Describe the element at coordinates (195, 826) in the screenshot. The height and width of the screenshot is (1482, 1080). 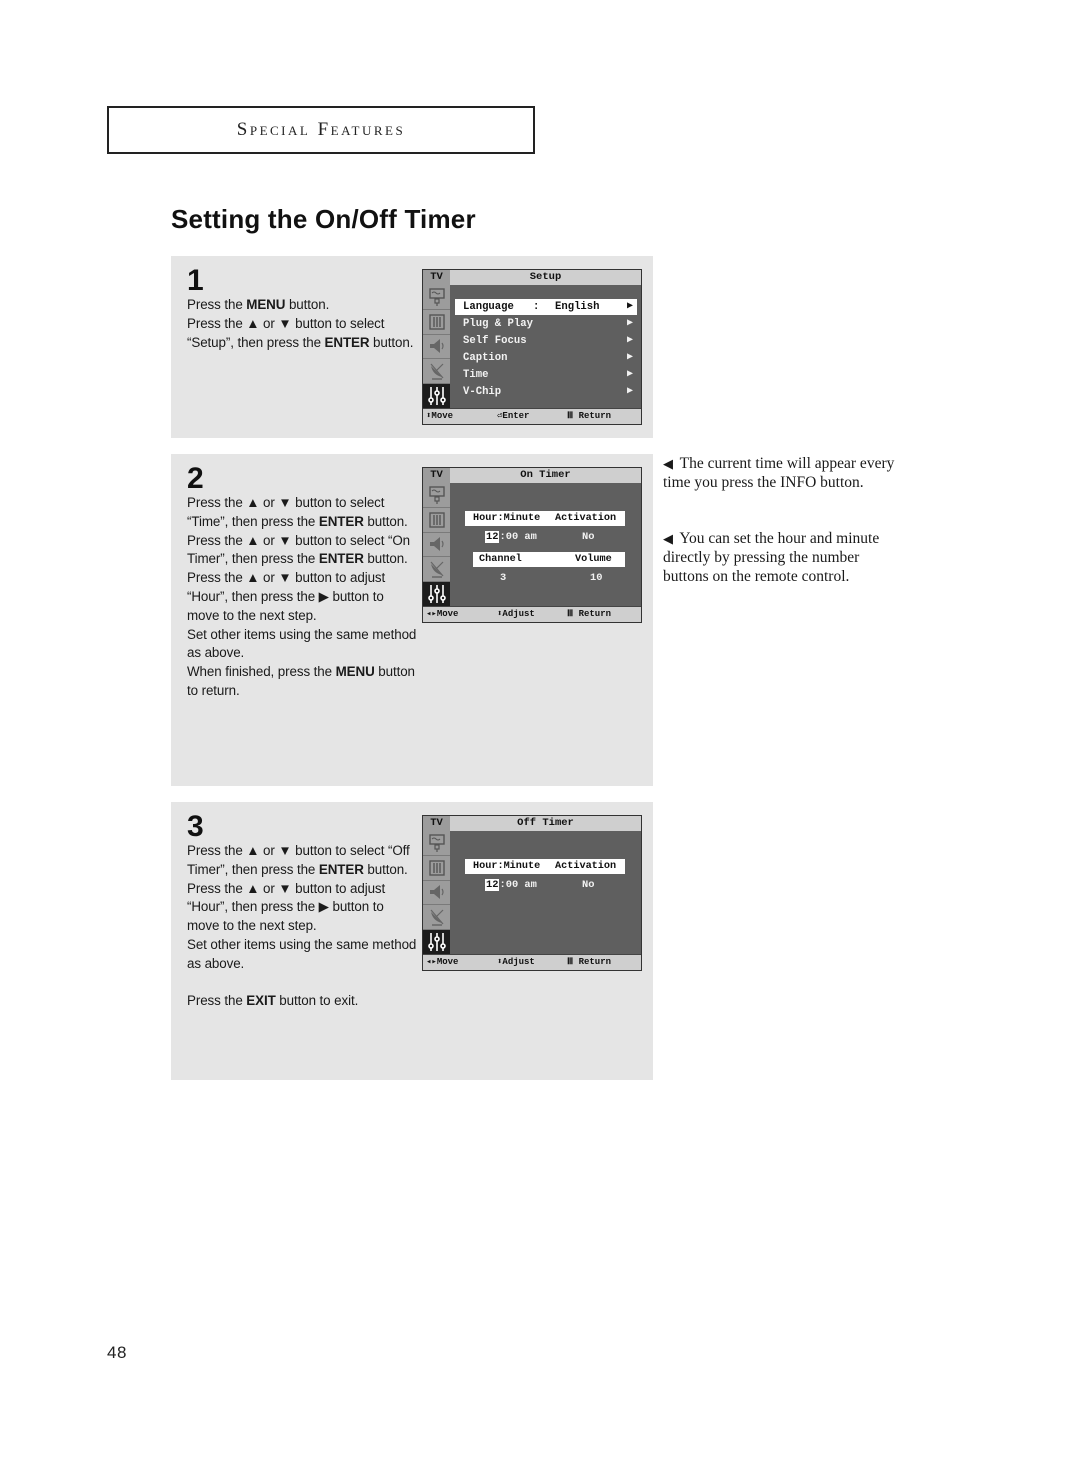
I see `step-number: 3` at that location.